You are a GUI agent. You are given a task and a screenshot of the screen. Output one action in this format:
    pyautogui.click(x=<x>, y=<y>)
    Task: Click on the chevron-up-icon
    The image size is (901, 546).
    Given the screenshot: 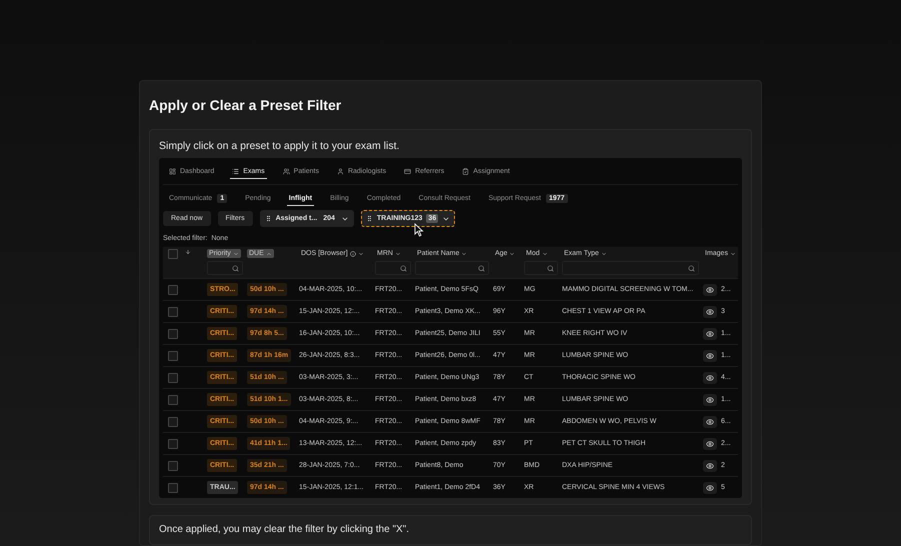 What is the action you would take?
    pyautogui.click(x=269, y=253)
    